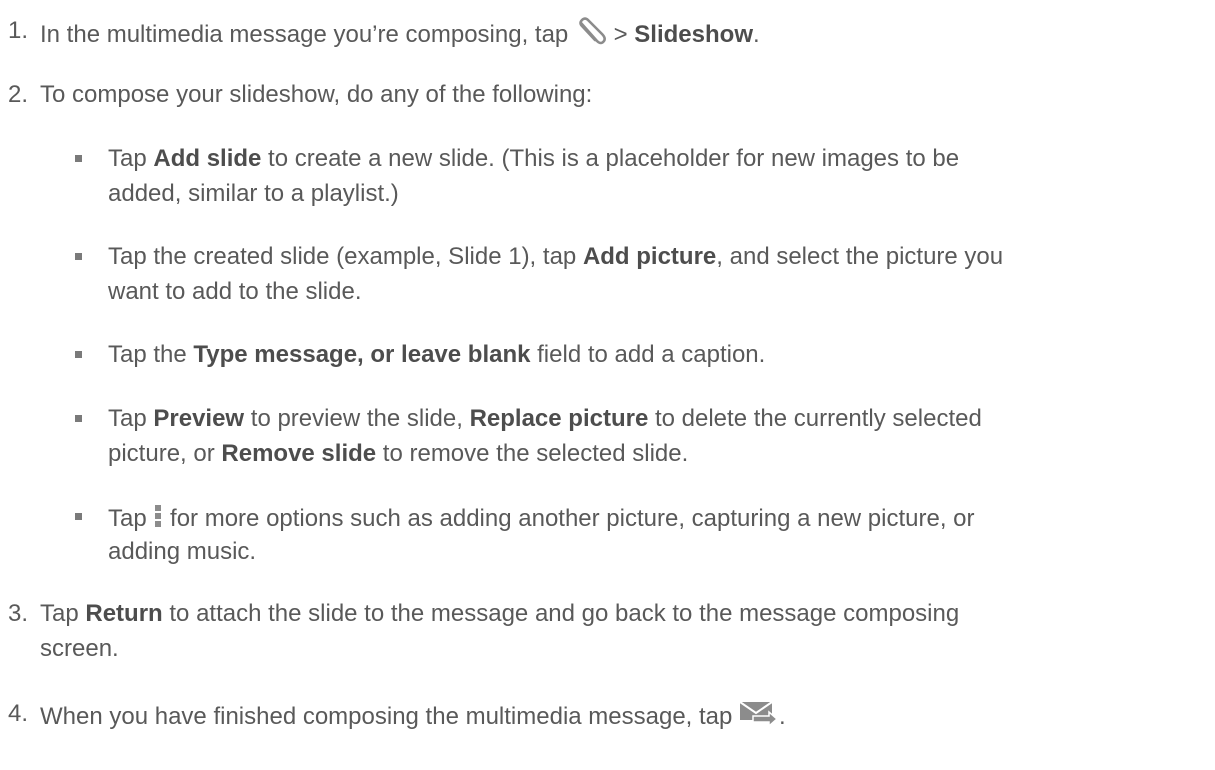 Image resolution: width=1215 pixels, height=770 pixels. I want to click on text-run: to preview the slide,, so click(357, 418).